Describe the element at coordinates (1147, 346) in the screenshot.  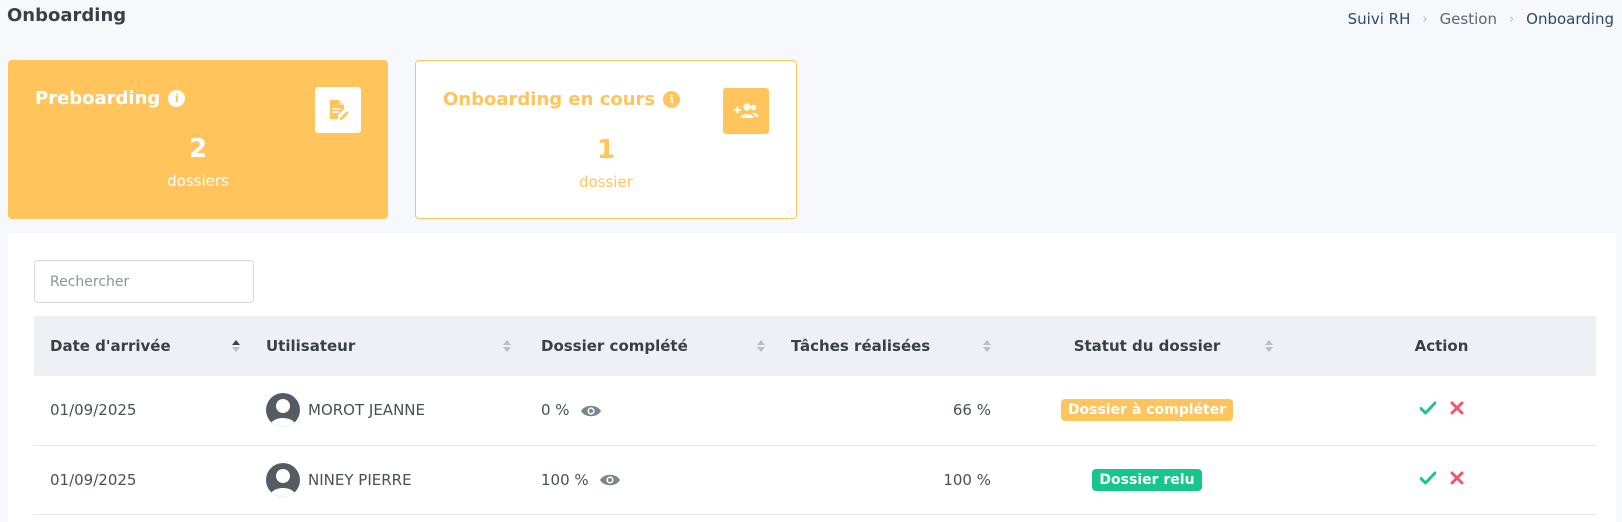
I see `column-header-statut: Statut du dossier` at that location.